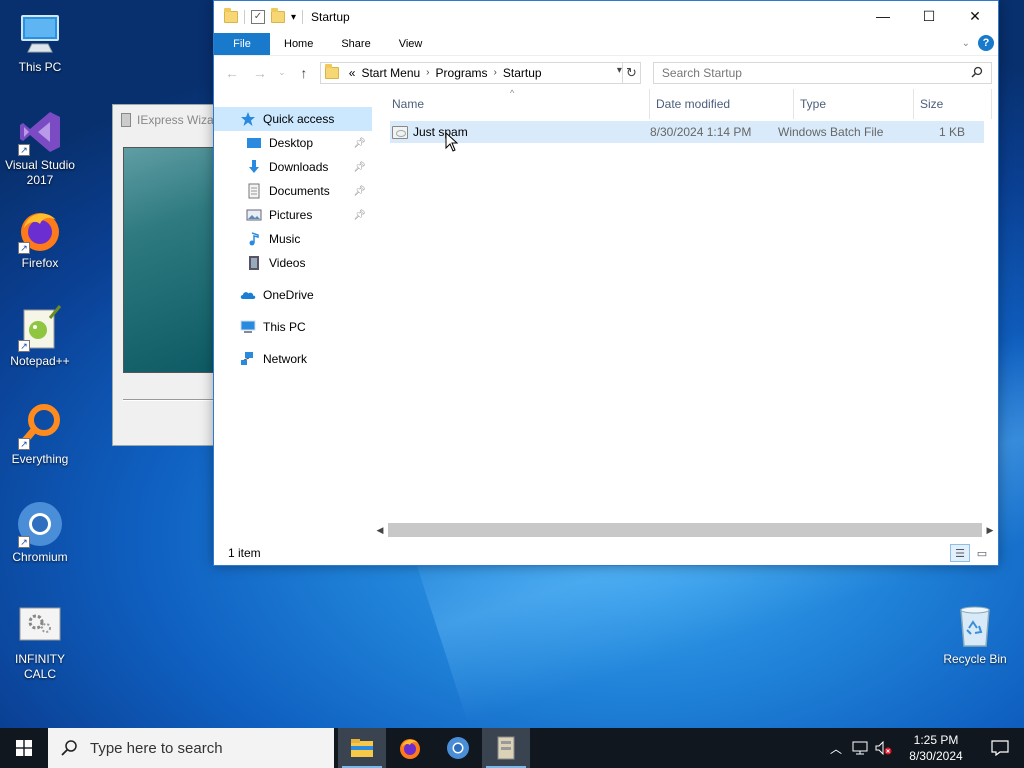 The width and height of the screenshot is (1024, 768). I want to click on scrollbar-thumb, so click(685, 530).